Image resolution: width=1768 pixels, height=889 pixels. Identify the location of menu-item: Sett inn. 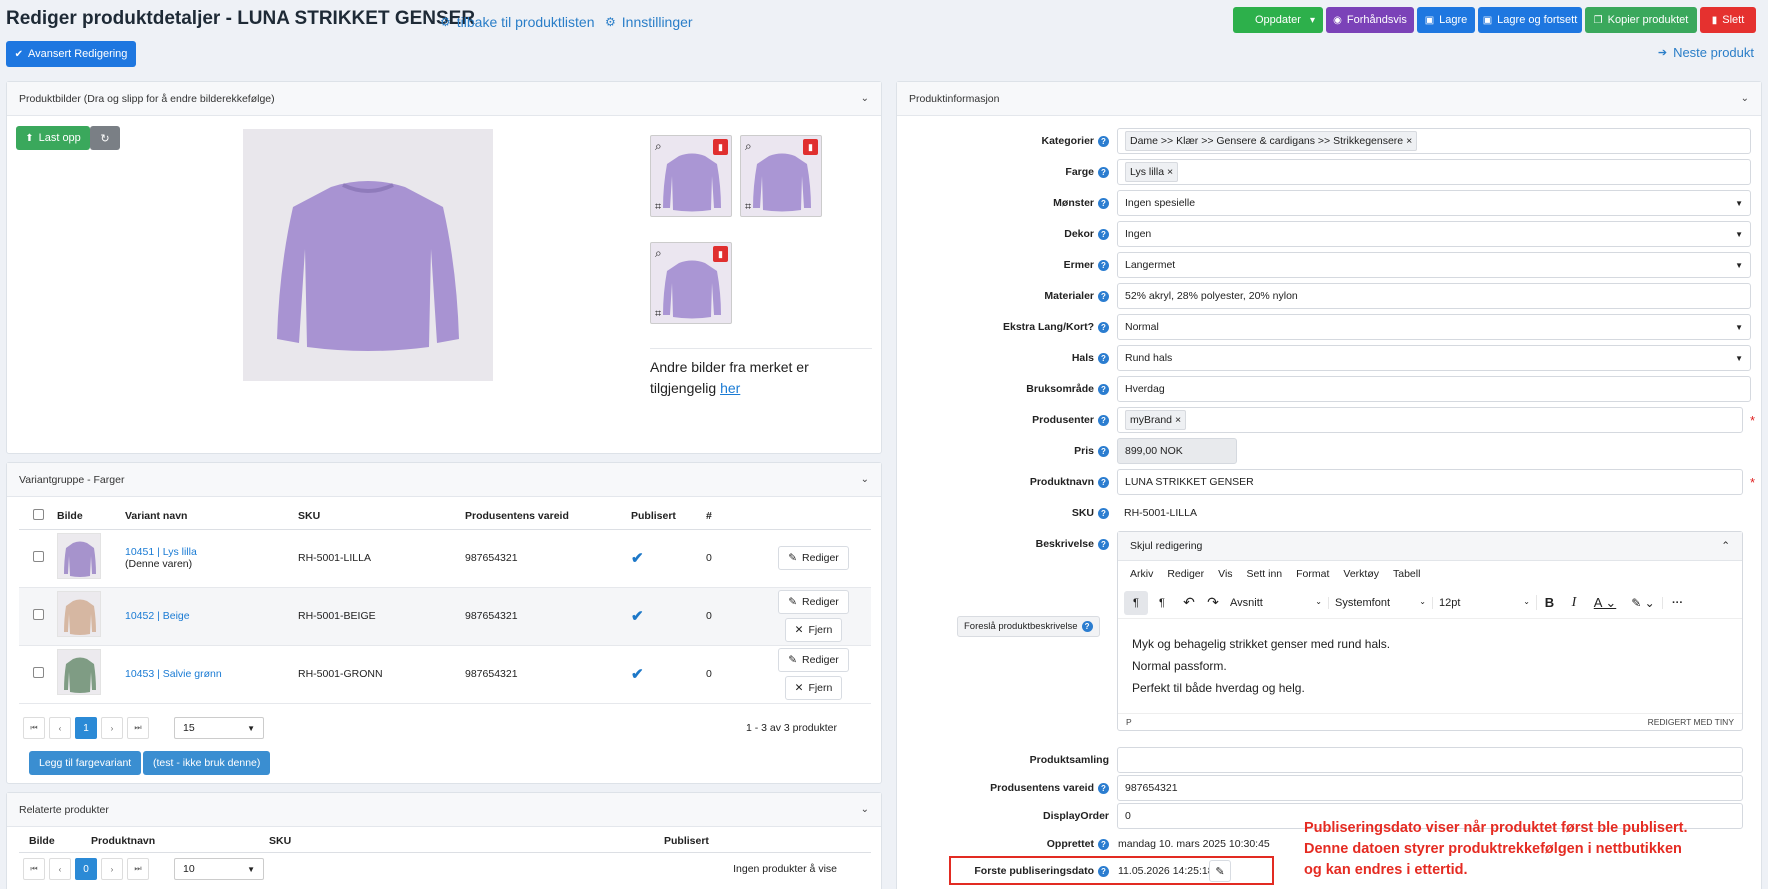
(1265, 574).